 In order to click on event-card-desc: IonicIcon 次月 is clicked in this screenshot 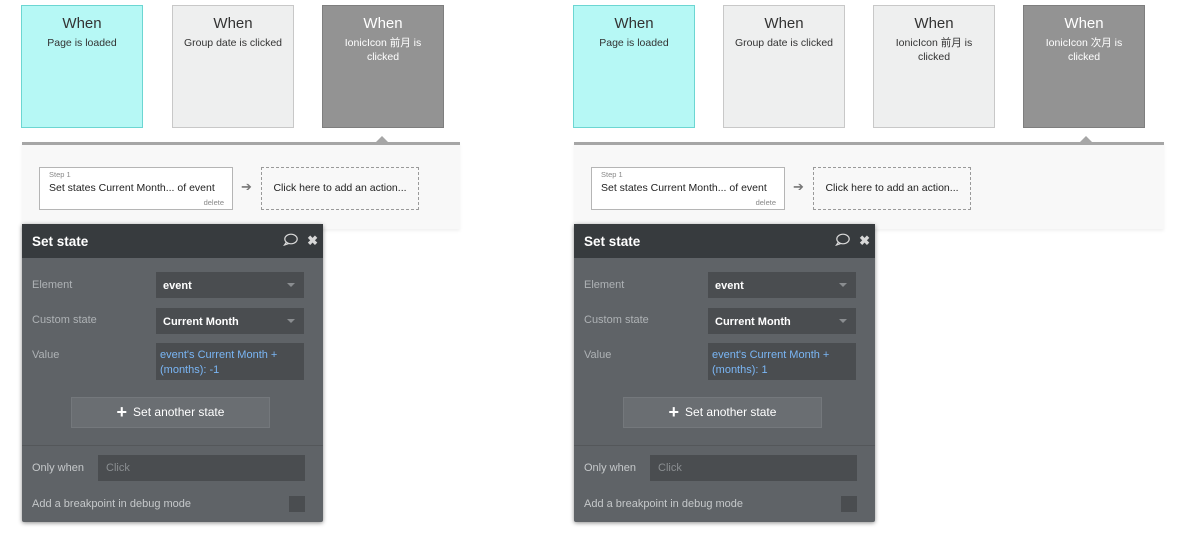, I will do `click(1084, 50)`.